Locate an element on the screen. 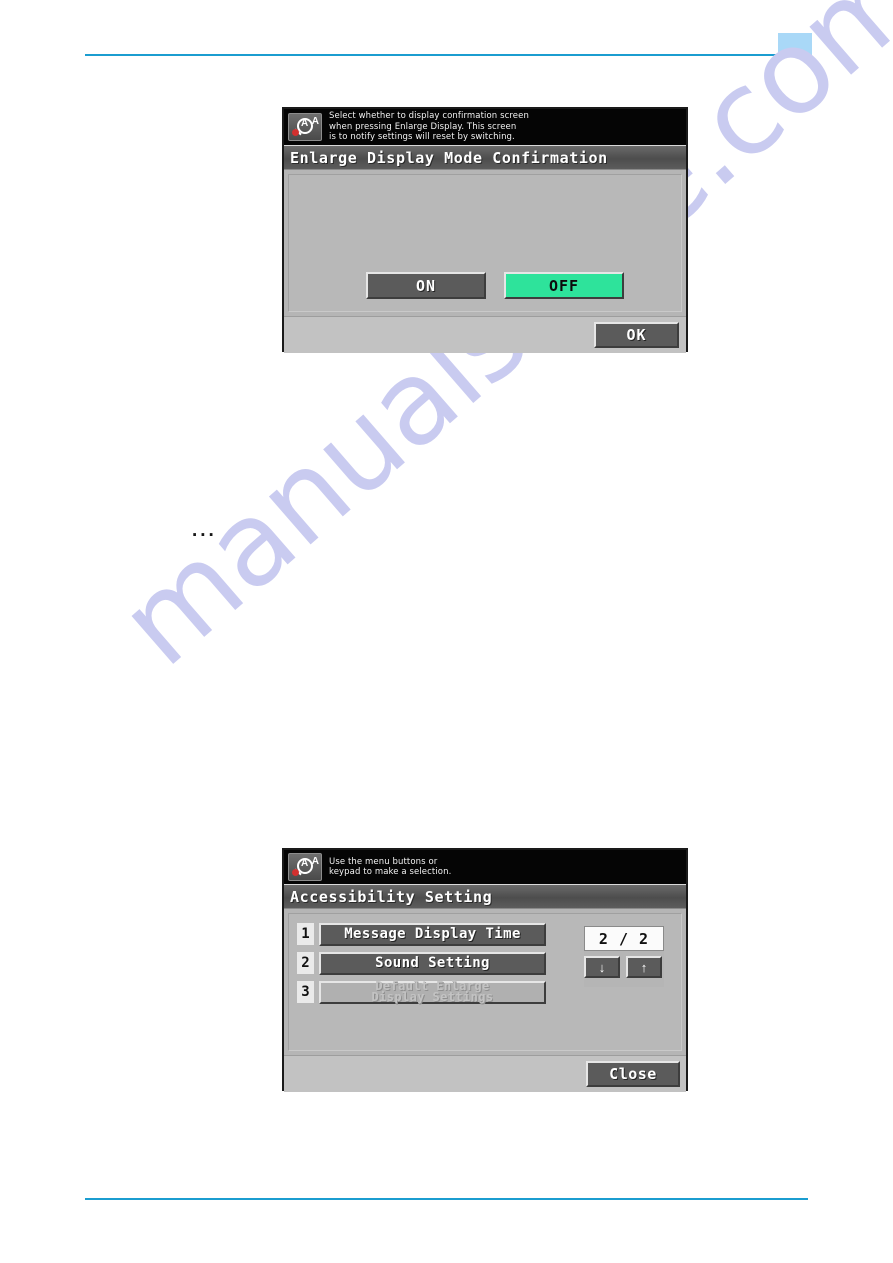 The image size is (893, 1263). list-item: 2 Sound Setting is located at coordinates (421, 963).